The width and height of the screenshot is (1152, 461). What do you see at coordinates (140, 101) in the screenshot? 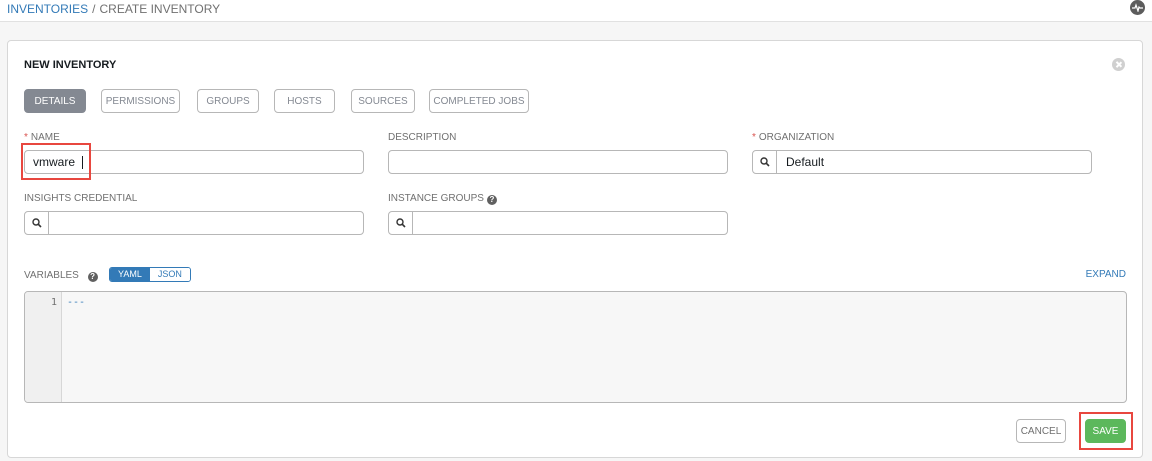
I see `tab-permissions: PERMISSIONS` at bounding box center [140, 101].